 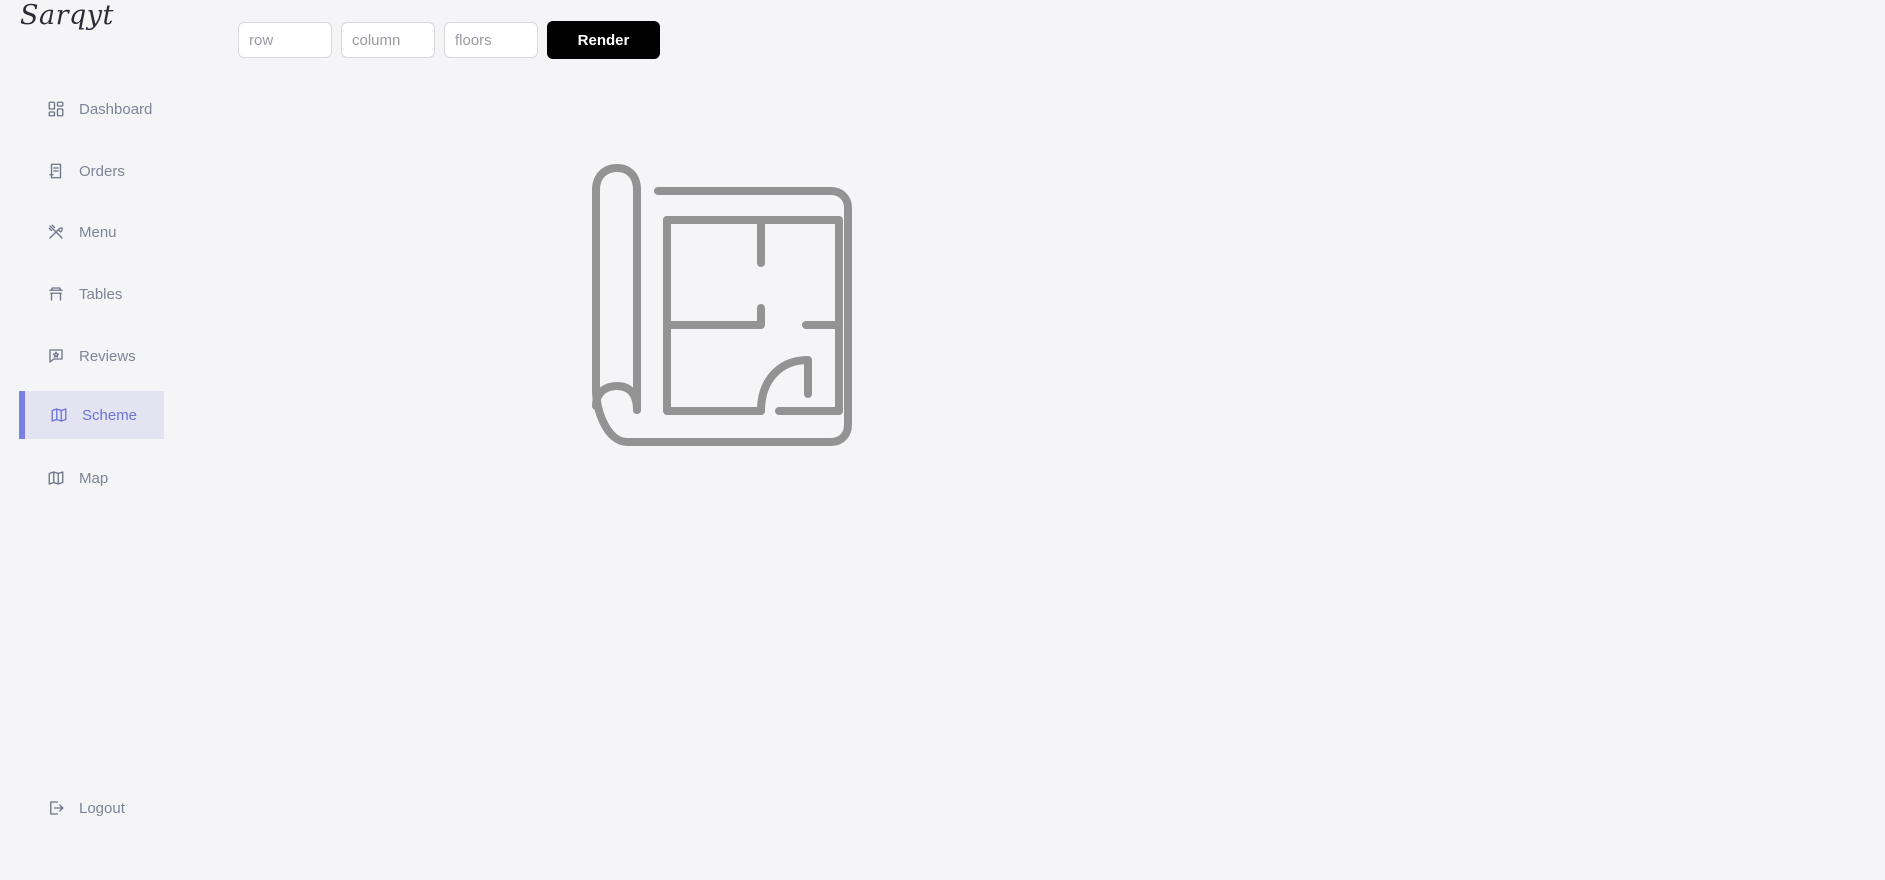 What do you see at coordinates (98, 232) in the screenshot?
I see `sidebar-item-label: Menu` at bounding box center [98, 232].